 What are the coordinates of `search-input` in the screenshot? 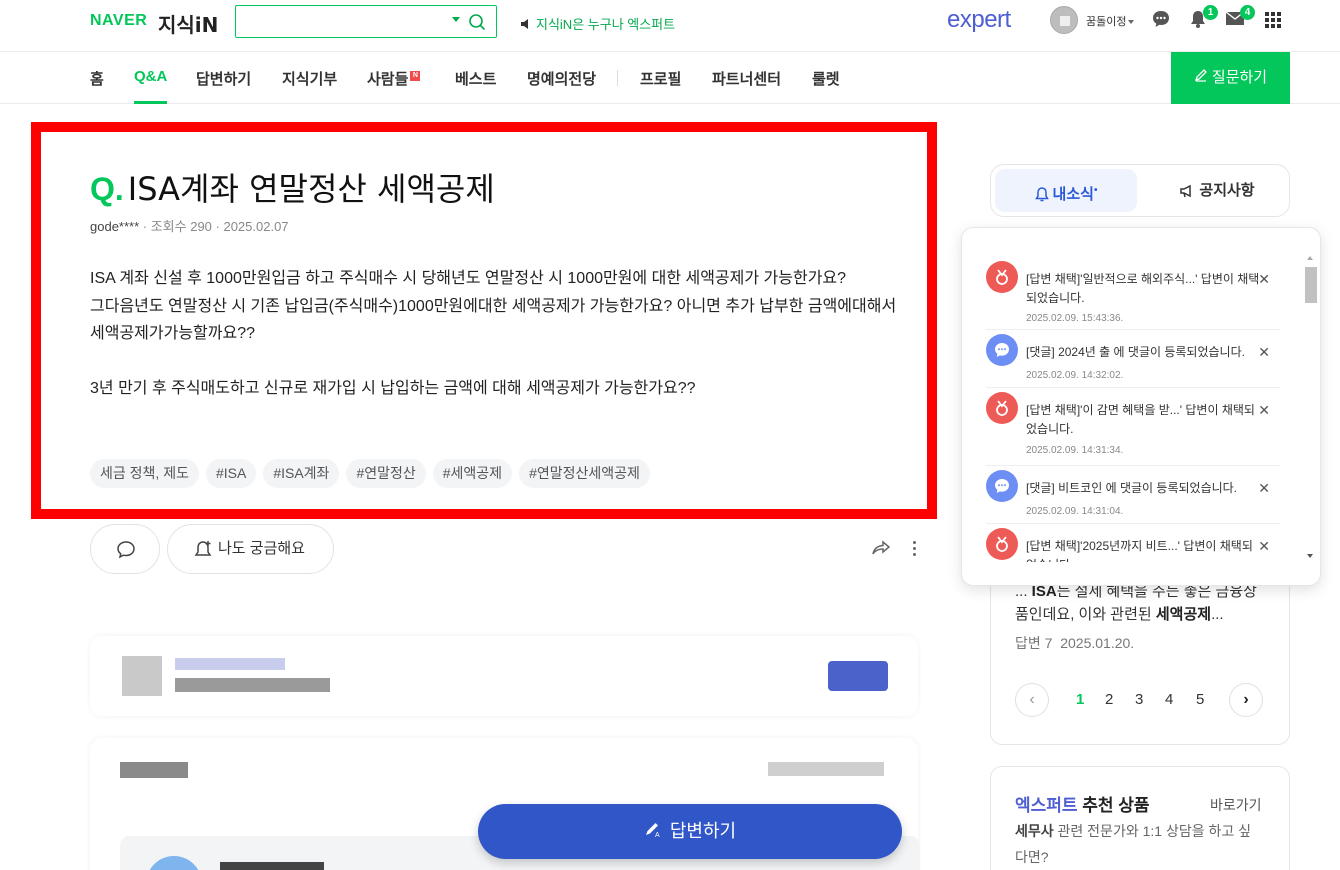 It's located at (366, 21).